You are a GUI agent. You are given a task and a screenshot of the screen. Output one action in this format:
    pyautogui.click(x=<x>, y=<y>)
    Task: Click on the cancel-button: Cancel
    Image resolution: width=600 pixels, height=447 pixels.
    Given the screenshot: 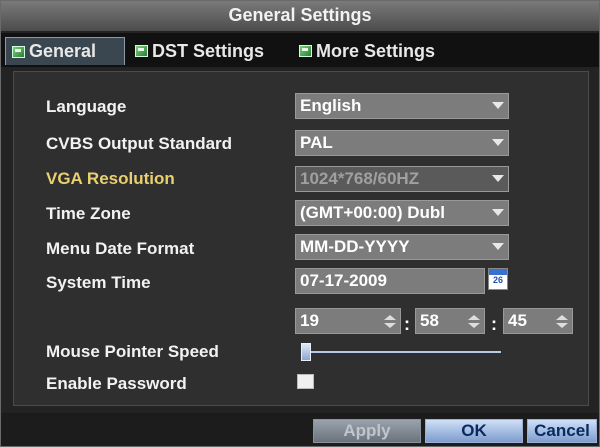 What is the action you would take?
    pyautogui.click(x=562, y=431)
    